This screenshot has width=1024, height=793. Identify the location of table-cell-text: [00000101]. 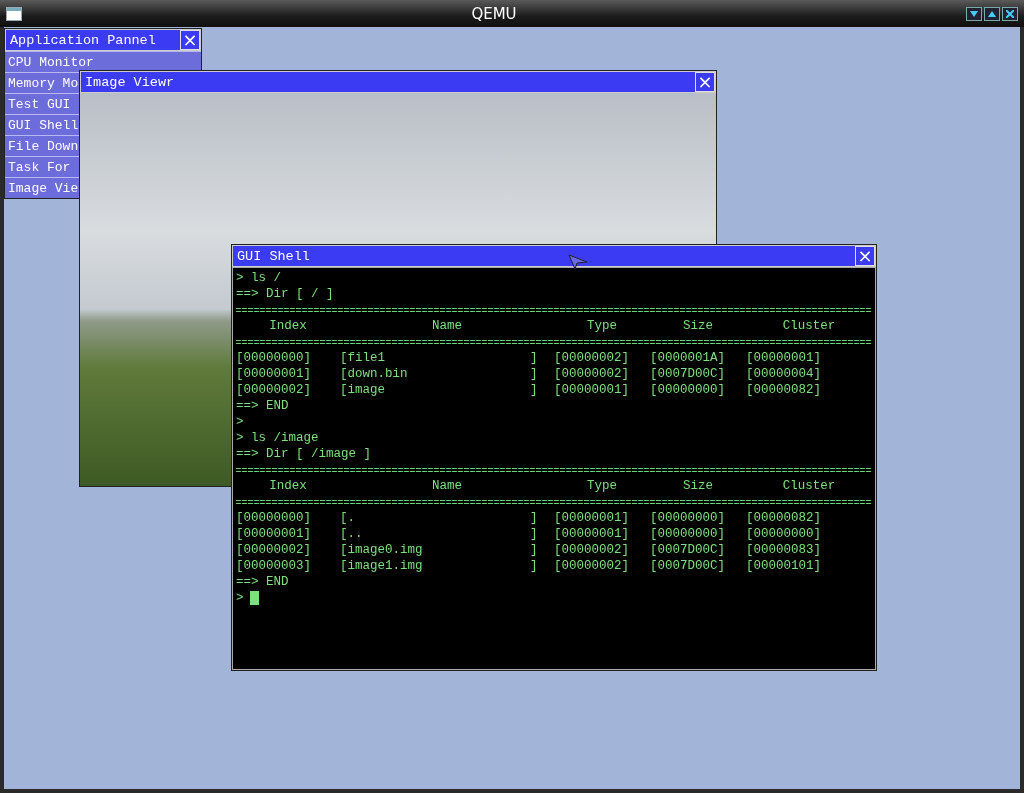
(784, 566).